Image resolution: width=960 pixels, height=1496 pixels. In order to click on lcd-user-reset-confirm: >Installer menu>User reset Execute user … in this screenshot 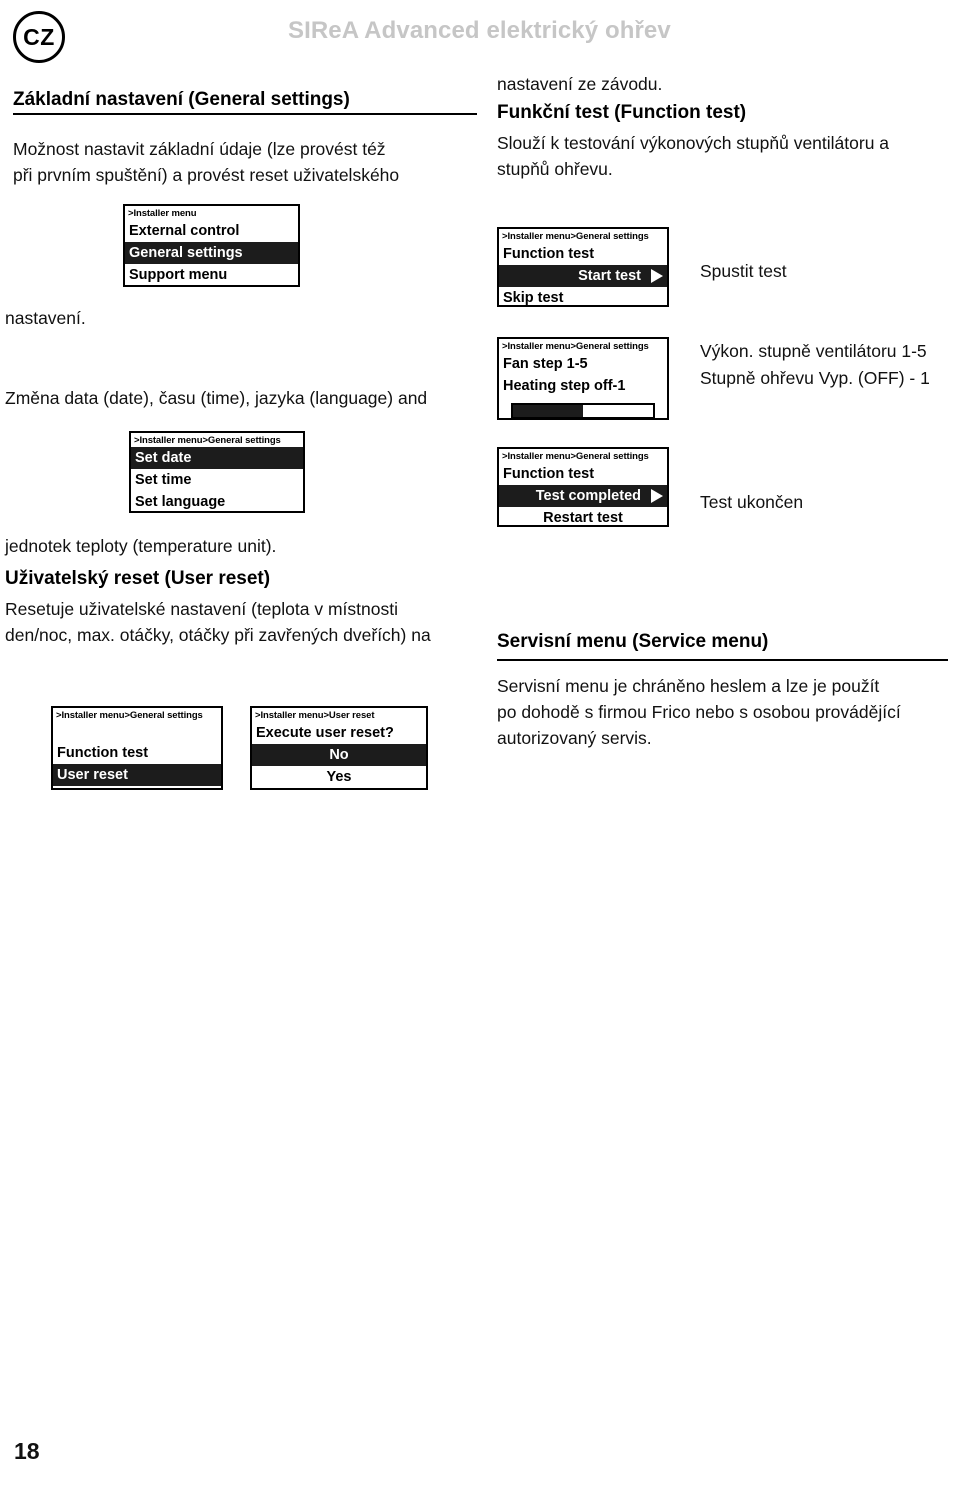, I will do `click(339, 748)`.